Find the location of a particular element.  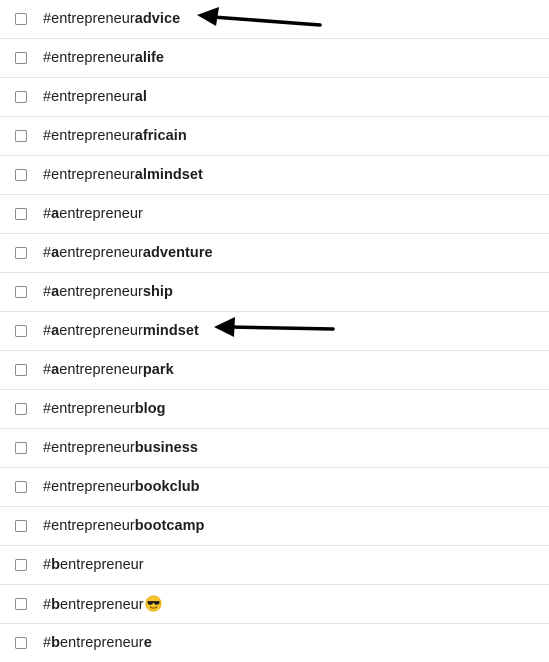

hashtag-highlight: ship is located at coordinates (157, 292).